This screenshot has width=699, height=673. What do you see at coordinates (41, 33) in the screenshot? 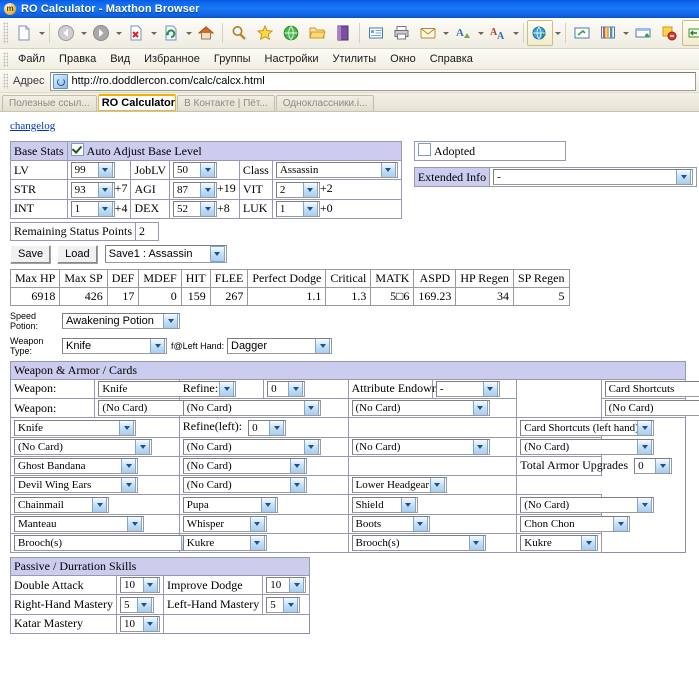
I see `new-tab-caret-icon` at bounding box center [41, 33].